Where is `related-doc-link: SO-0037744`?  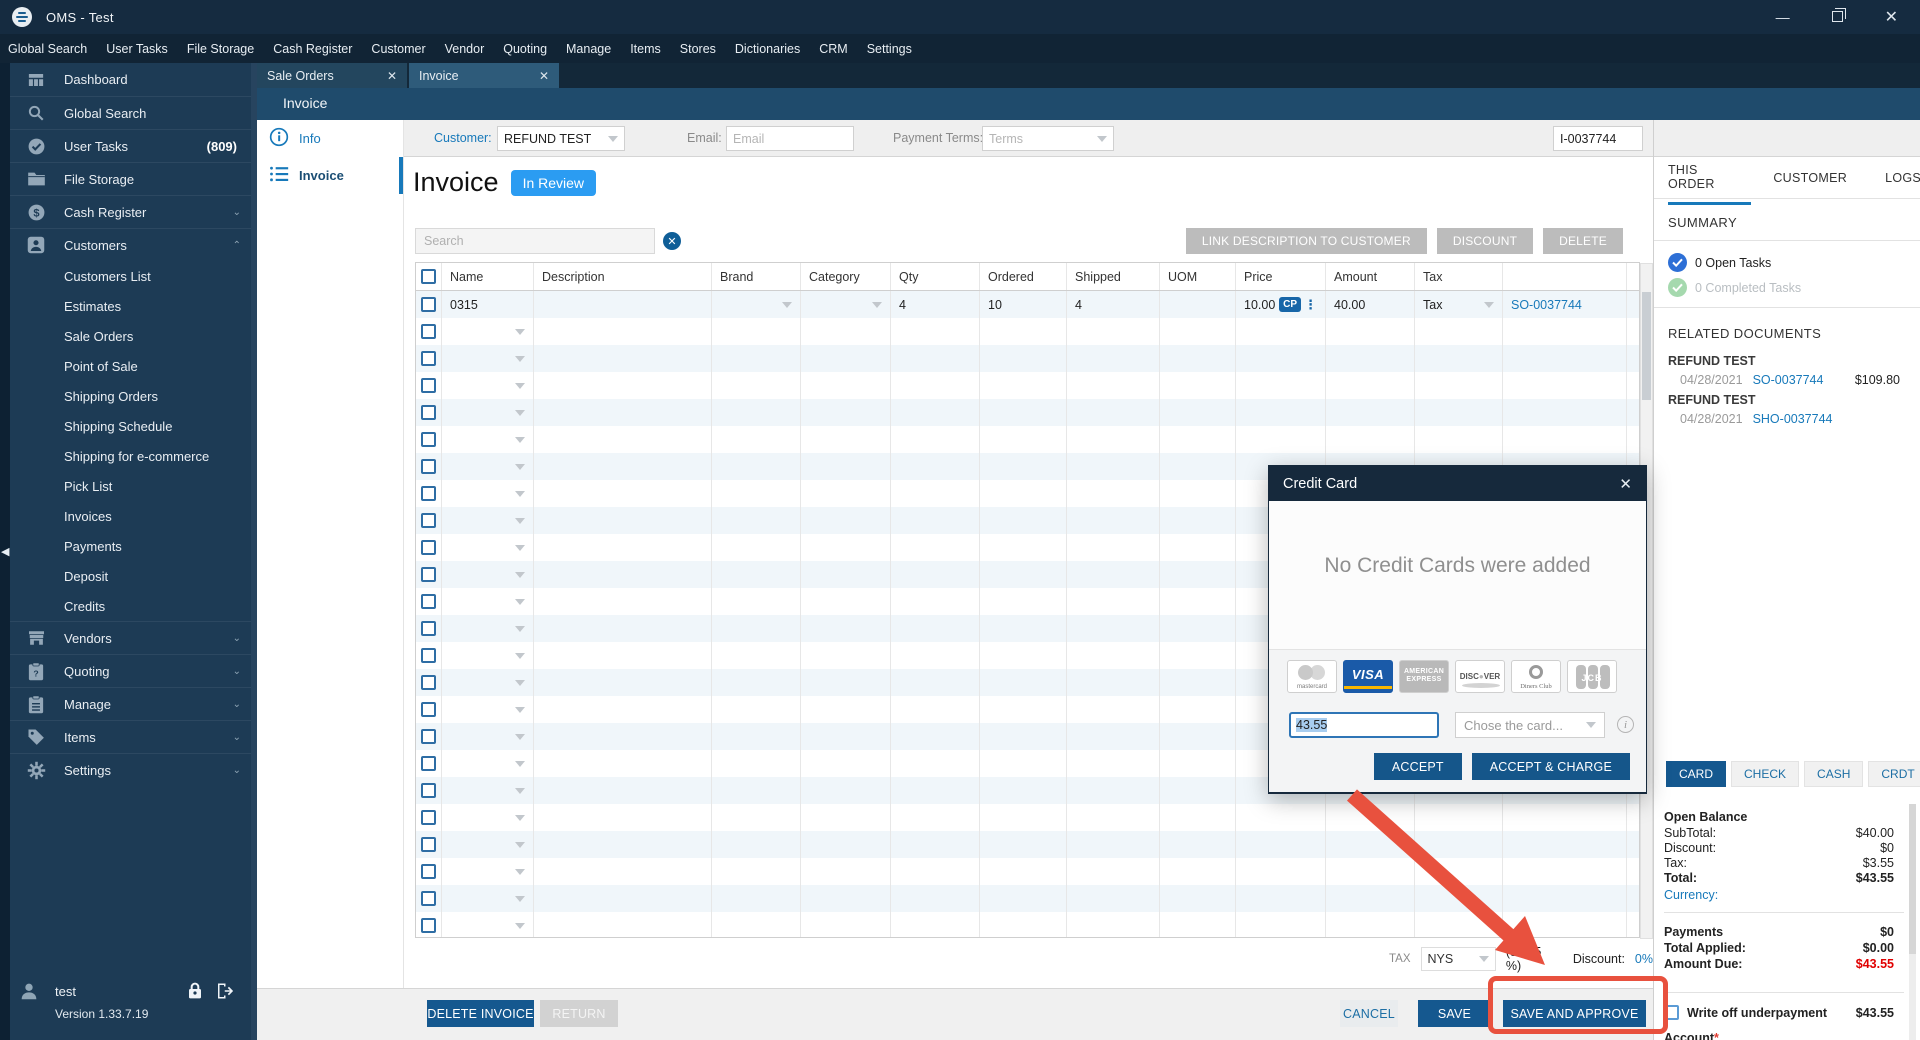 related-doc-link: SO-0037744 is located at coordinates (1788, 380).